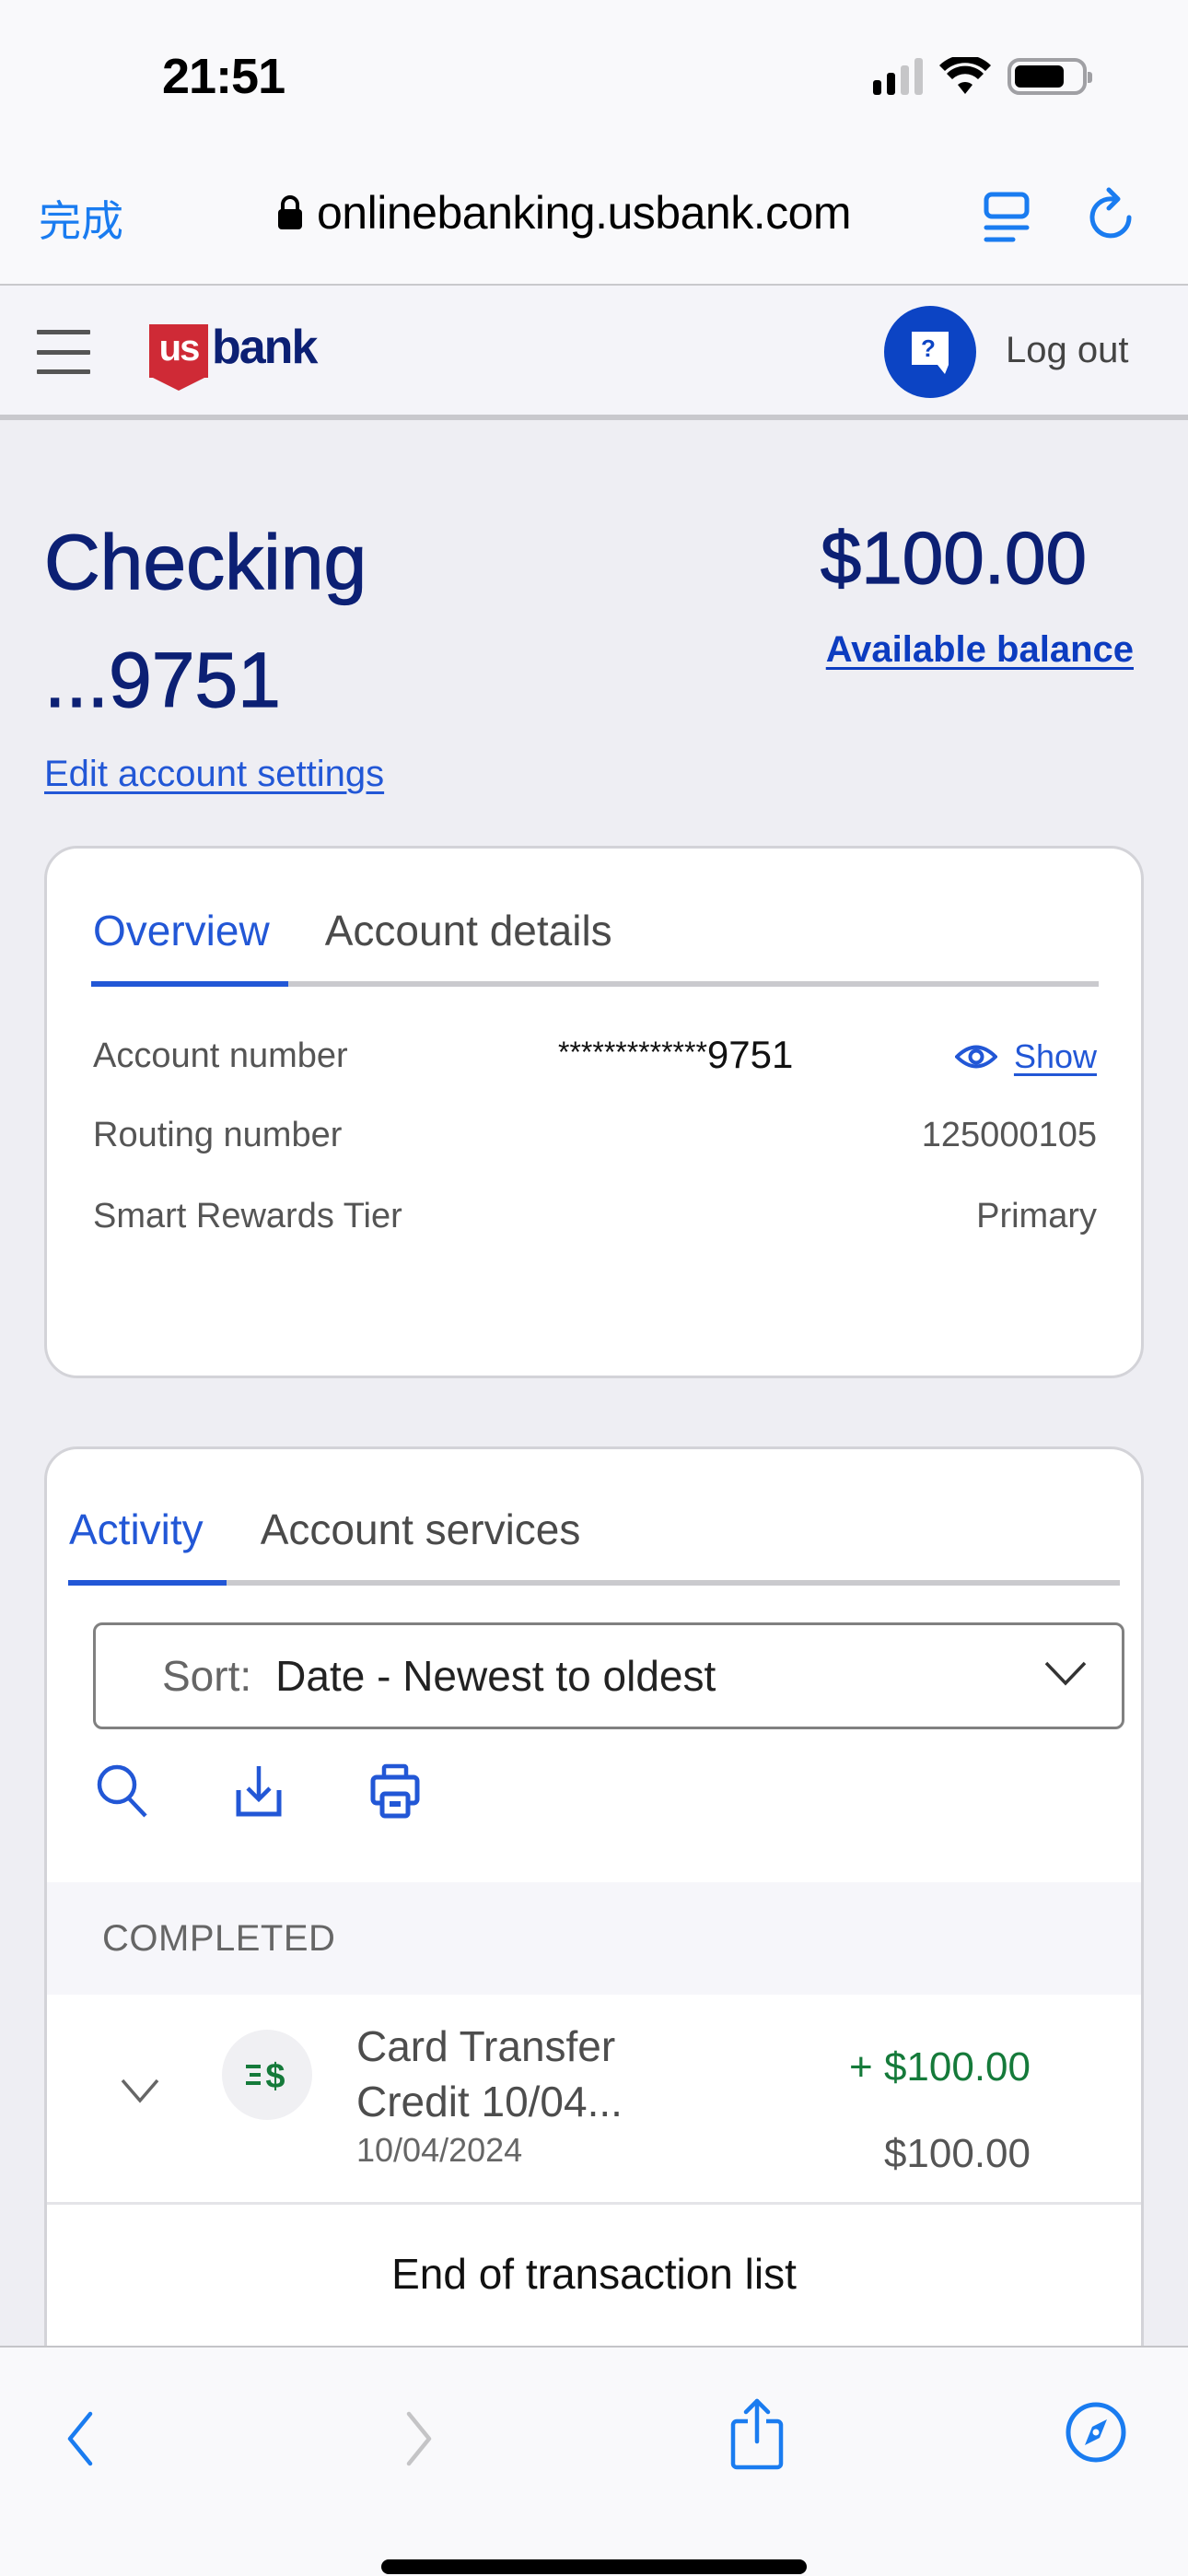 Image resolution: width=1188 pixels, height=2576 pixels. I want to click on status-bar: 21:51, so click(594, 69).